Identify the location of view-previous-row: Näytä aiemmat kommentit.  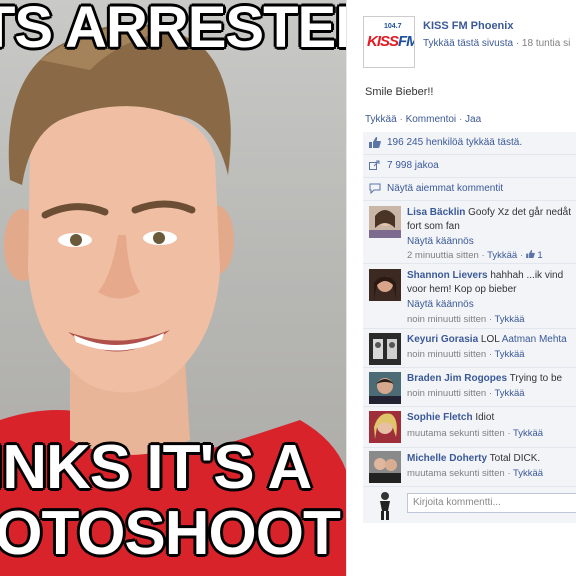
(469, 189).